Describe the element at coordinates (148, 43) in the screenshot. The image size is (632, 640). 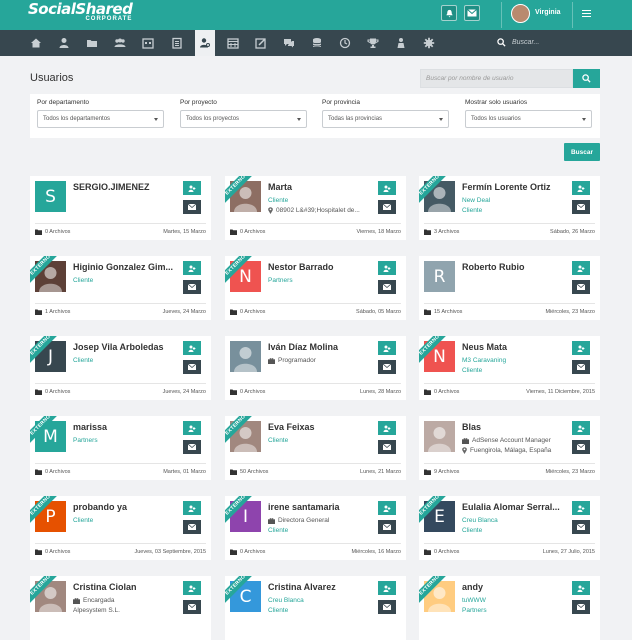
I see `nav-item-calendar-grid` at that location.